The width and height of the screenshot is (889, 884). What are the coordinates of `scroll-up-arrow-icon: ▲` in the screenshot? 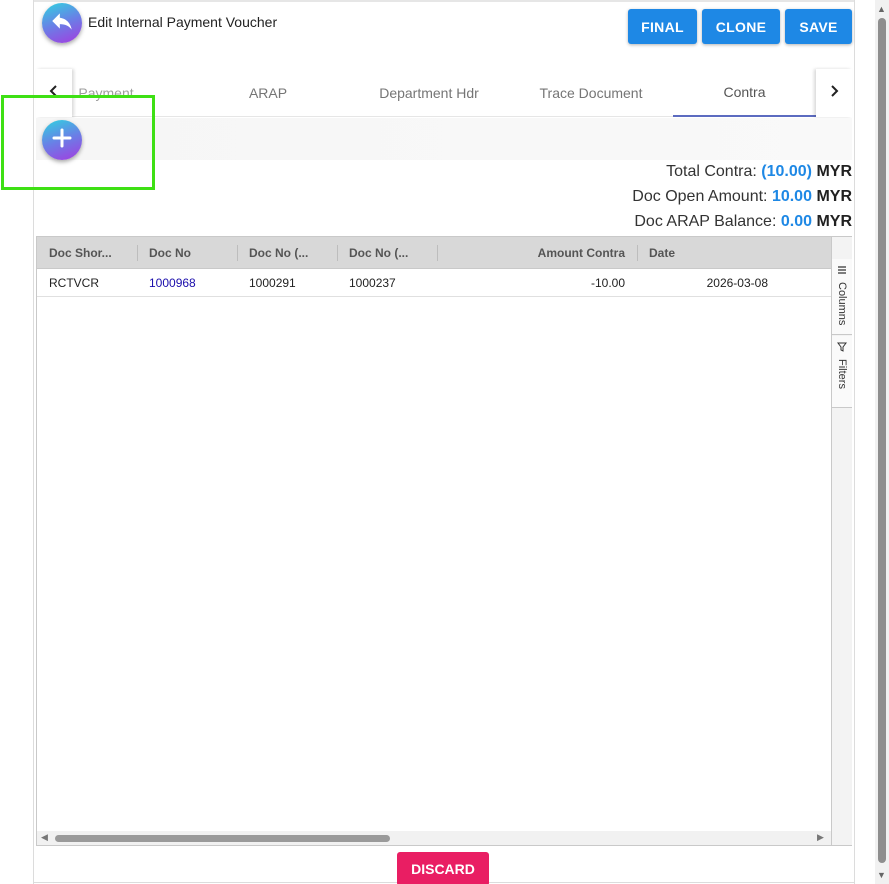 It's located at (881, 9).